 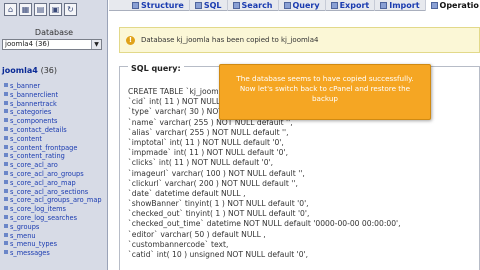 I want to click on reload-icon: ↻, so click(x=70, y=9).